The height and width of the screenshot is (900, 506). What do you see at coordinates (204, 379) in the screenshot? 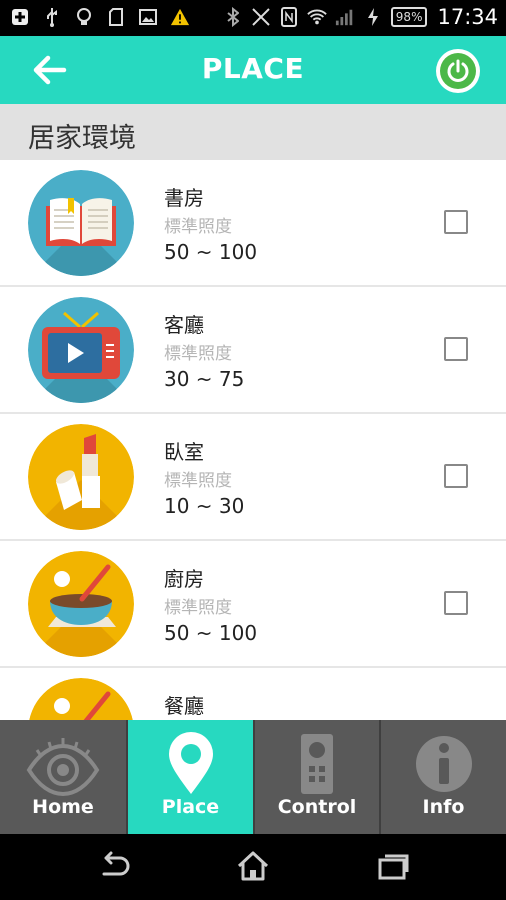
I see `place-range: 30 ~ 75` at bounding box center [204, 379].